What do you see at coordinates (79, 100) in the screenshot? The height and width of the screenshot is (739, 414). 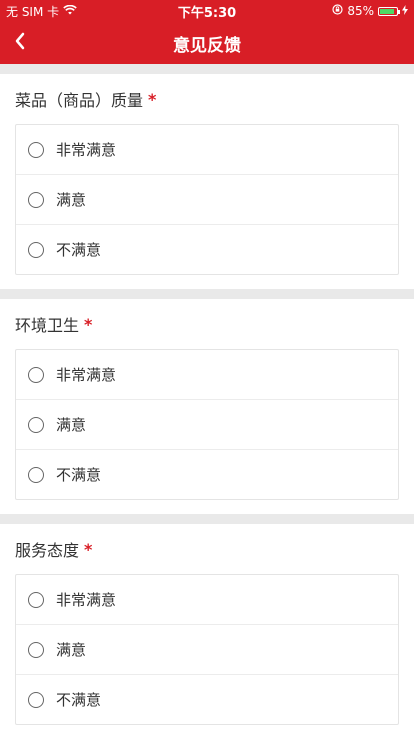 I see `section-title-text: 菜品（商品）质量` at bounding box center [79, 100].